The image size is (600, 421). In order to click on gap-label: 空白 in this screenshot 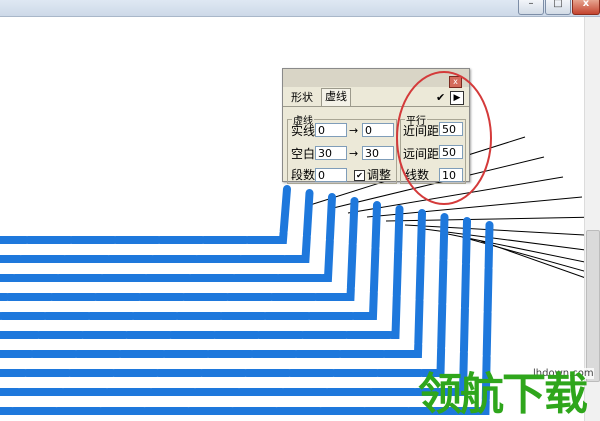, I will do `click(303, 154)`.